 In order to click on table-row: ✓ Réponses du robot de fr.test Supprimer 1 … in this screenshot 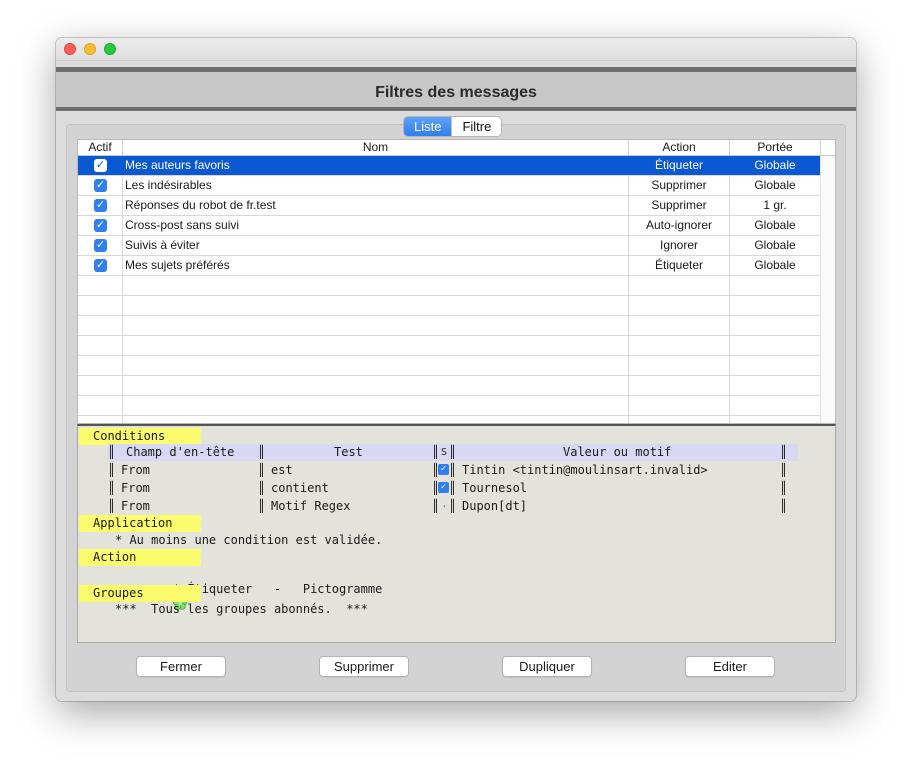, I will do `click(449, 206)`.